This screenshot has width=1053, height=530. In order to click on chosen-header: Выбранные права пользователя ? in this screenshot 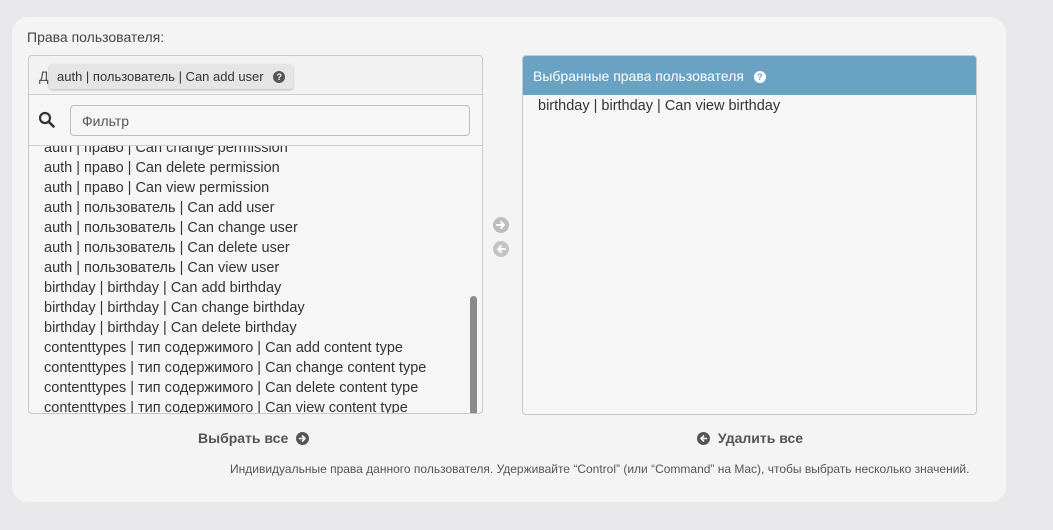, I will do `click(749, 75)`.